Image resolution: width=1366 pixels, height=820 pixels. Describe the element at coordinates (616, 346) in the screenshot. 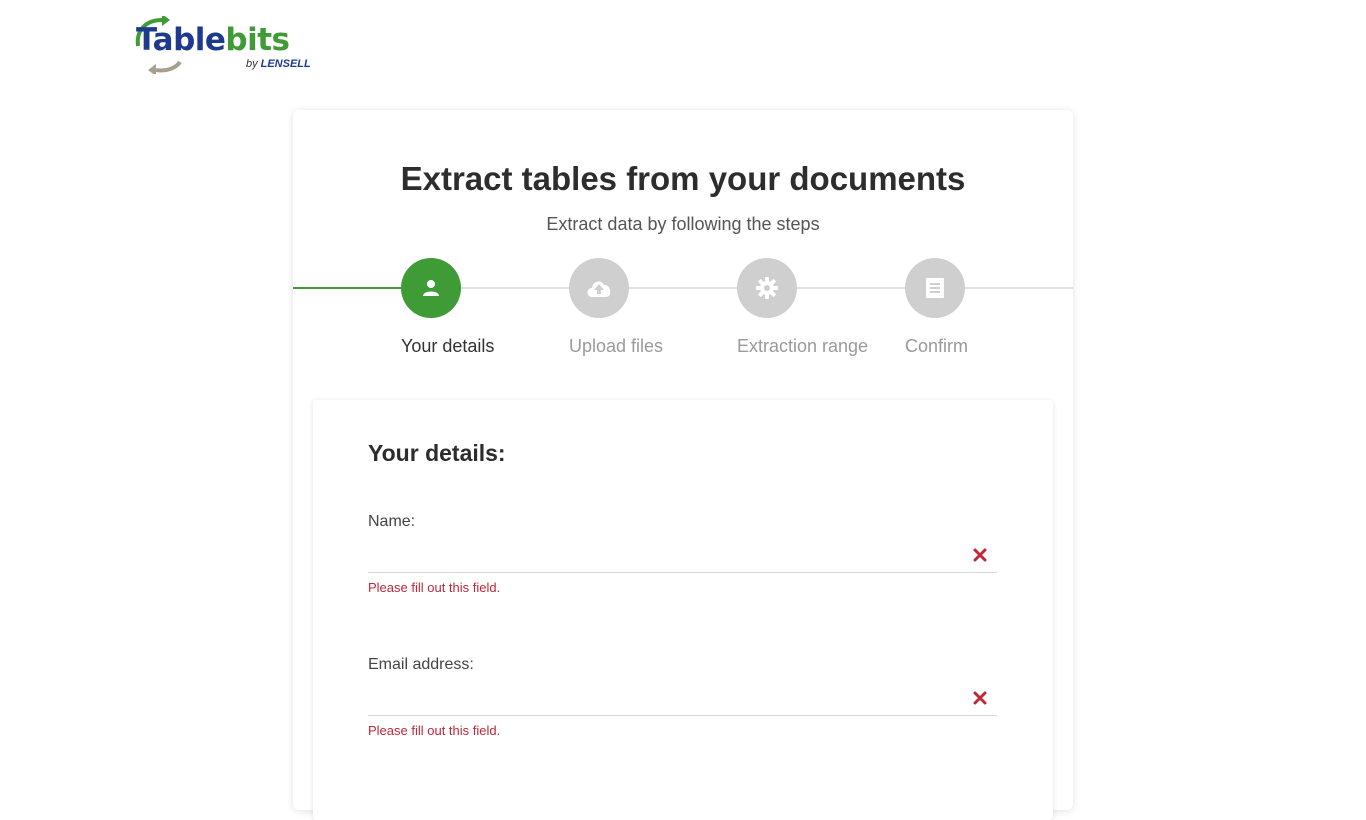

I see `step-label: Upload files` at that location.